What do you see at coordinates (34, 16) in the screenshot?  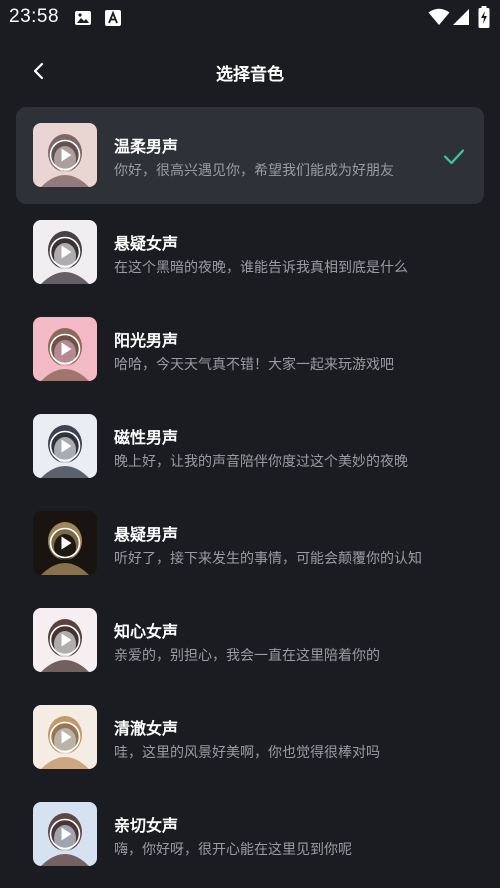 I see `status-time: 23:58` at bounding box center [34, 16].